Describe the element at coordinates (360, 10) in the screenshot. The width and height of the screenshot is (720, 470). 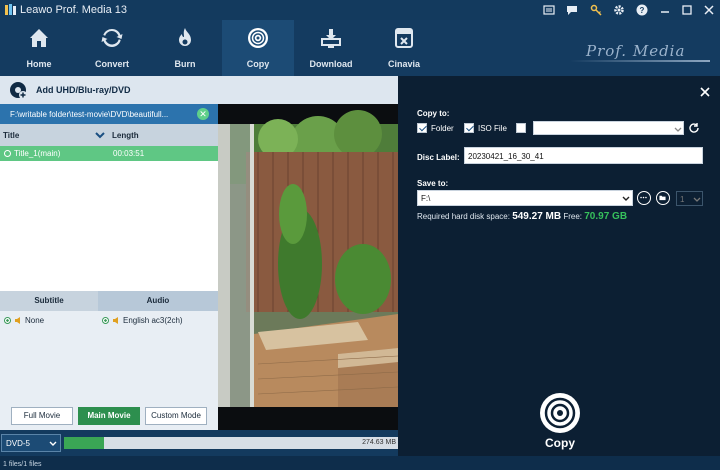
I see `title-bar: Leawo Prof. Media 13 ?` at that location.